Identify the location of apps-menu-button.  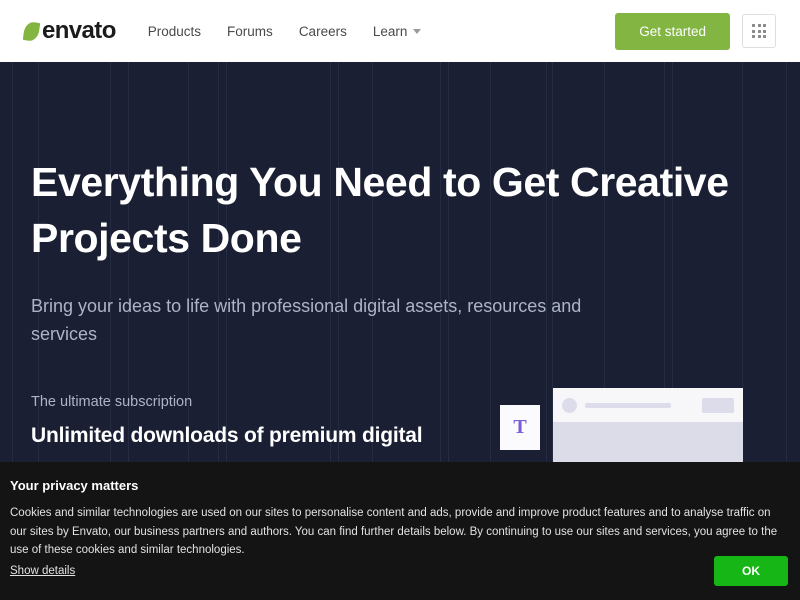
(759, 31).